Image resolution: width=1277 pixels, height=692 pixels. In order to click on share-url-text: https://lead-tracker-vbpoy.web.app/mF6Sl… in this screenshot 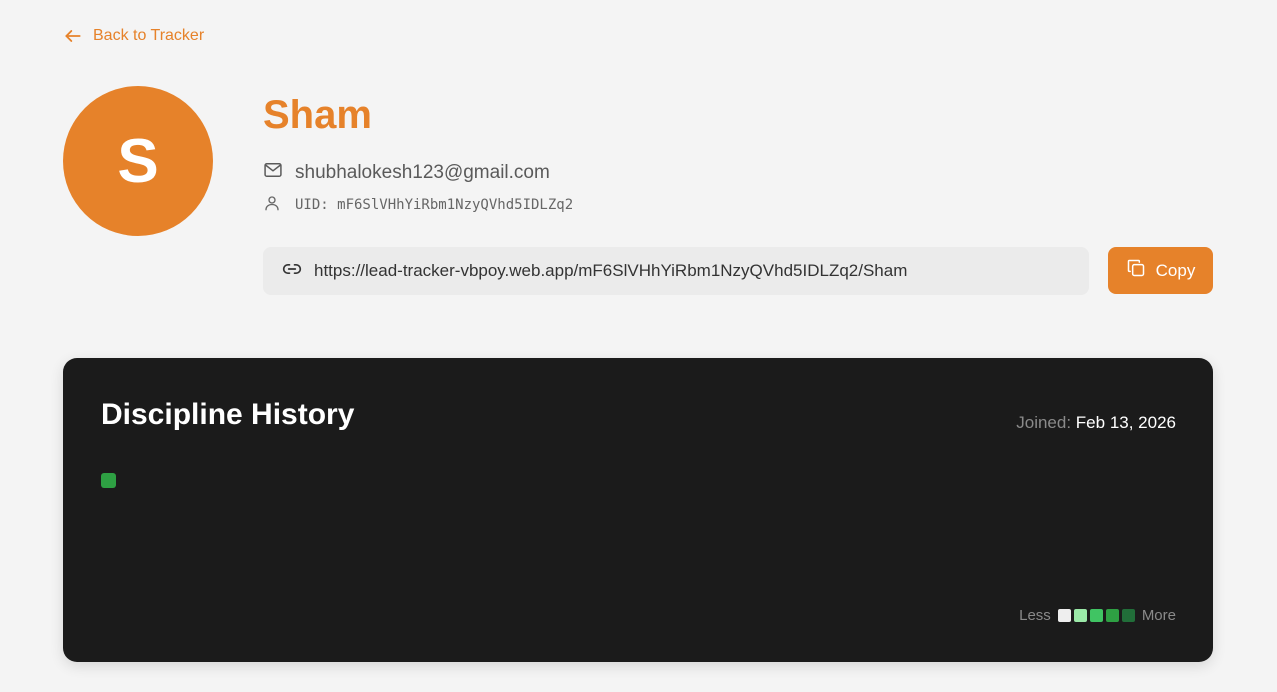, I will do `click(611, 270)`.